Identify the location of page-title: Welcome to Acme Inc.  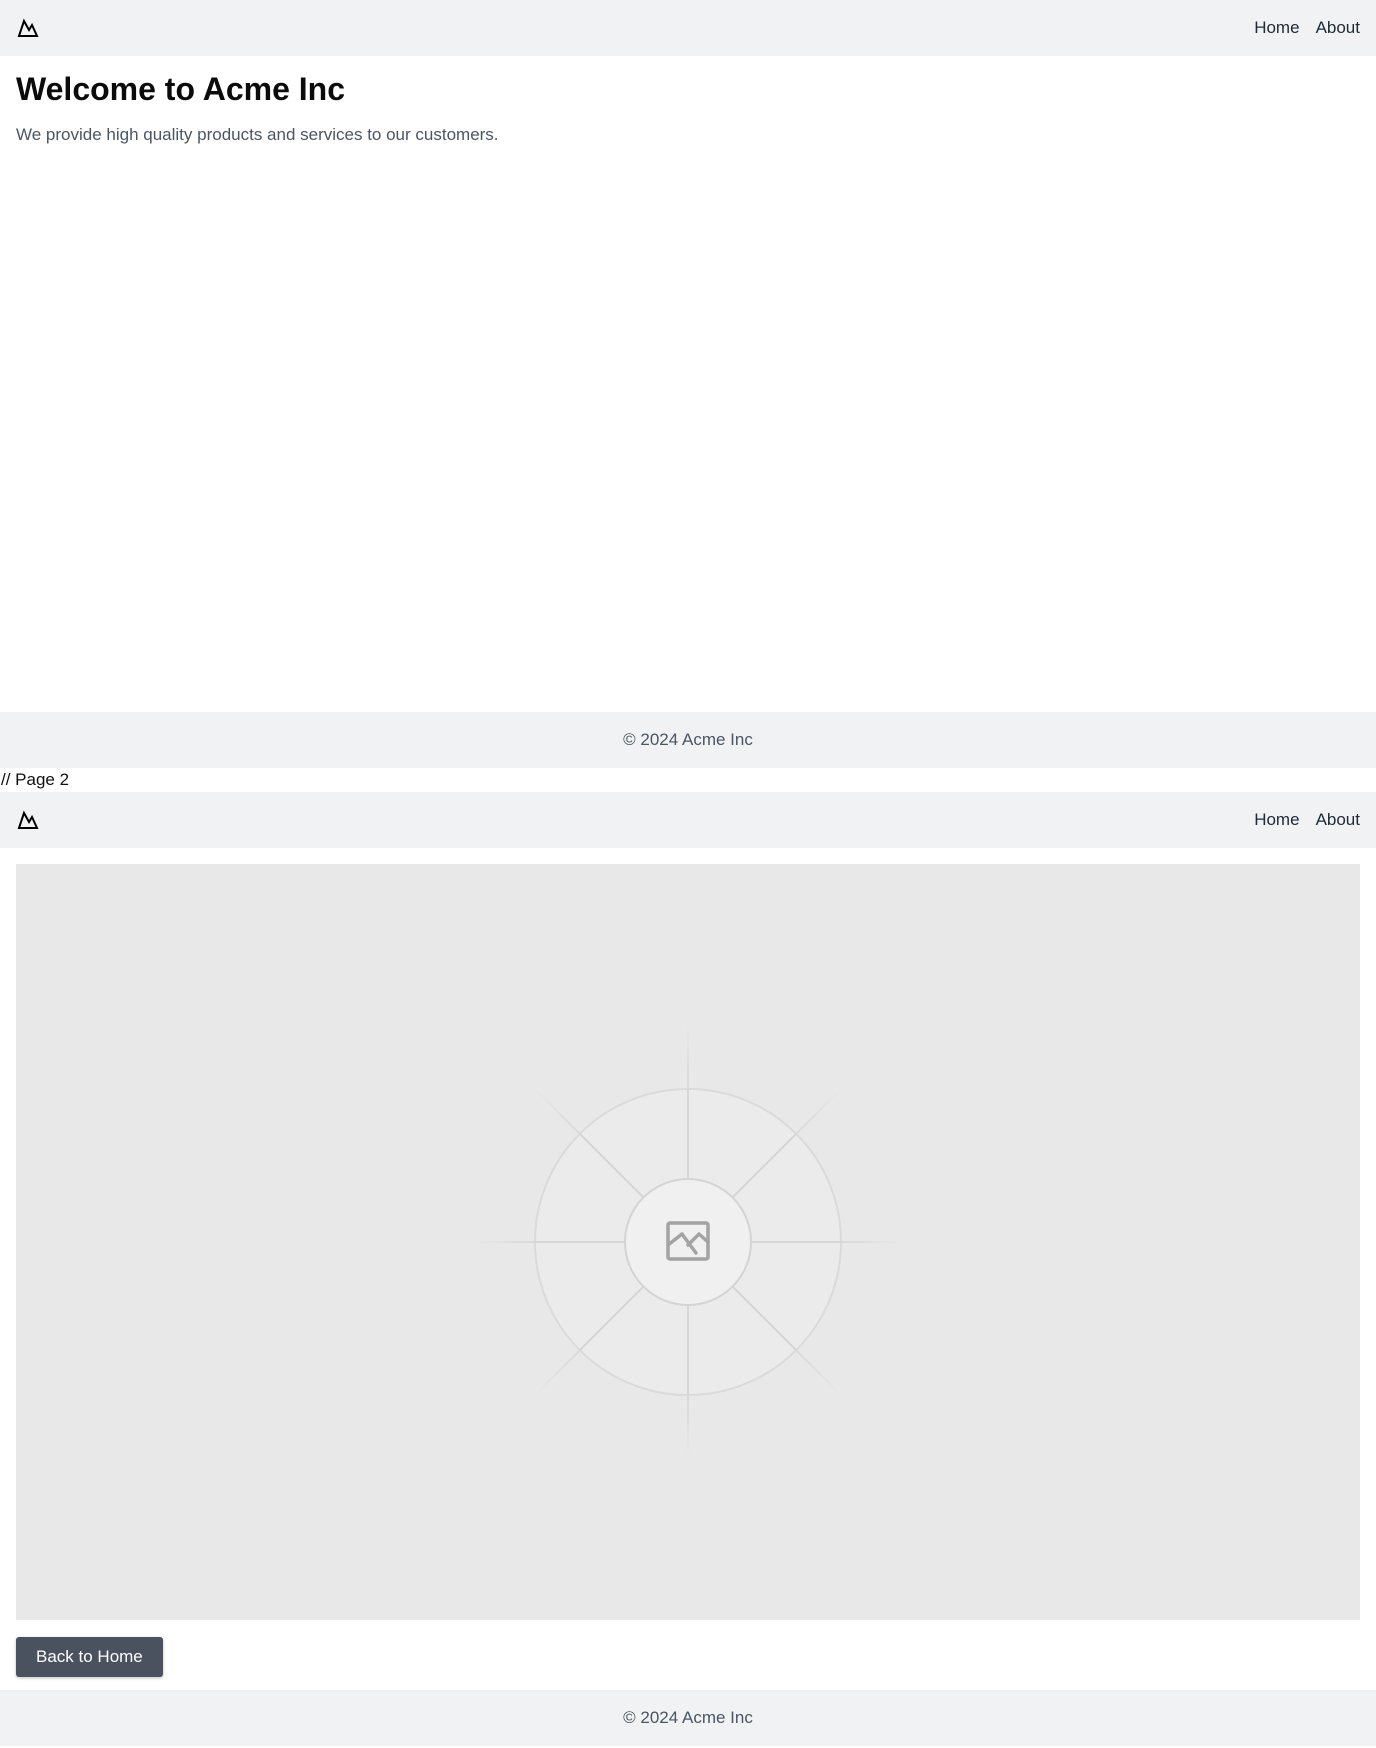
(180, 89).